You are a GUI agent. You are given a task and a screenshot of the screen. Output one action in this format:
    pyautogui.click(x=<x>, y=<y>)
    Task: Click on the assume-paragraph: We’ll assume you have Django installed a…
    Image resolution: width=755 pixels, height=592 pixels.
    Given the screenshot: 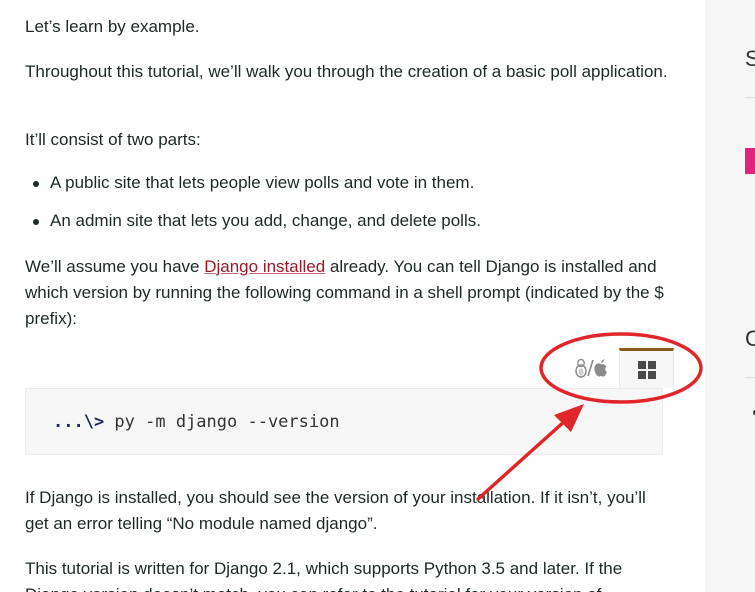 What is the action you would take?
    pyautogui.click(x=347, y=293)
    